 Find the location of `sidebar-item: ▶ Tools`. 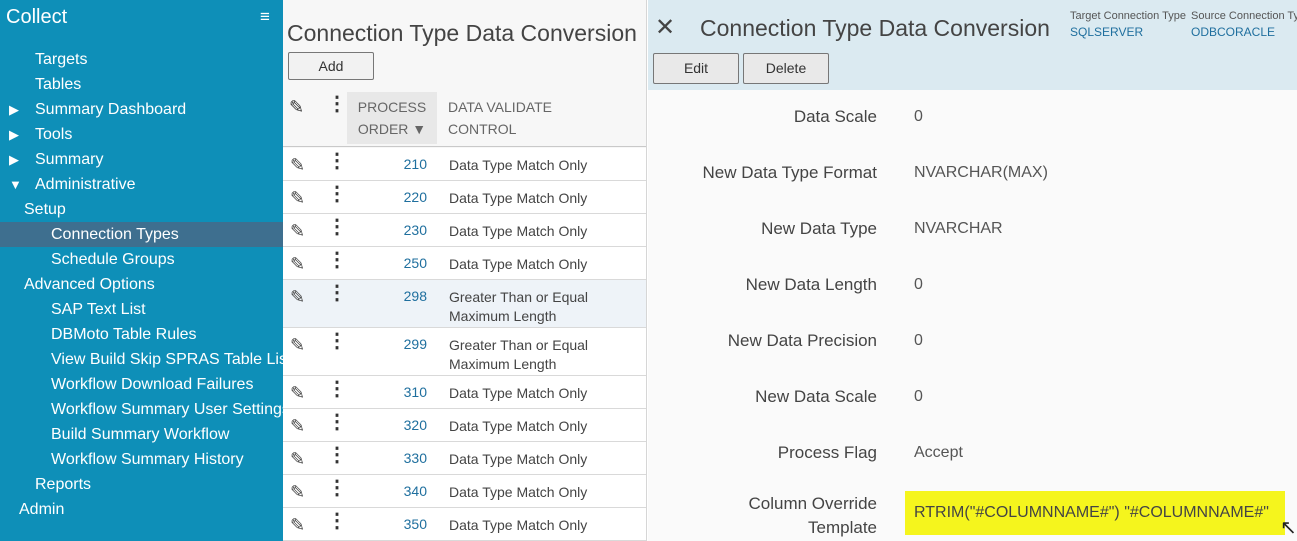

sidebar-item: ▶ Tools is located at coordinates (141, 134).